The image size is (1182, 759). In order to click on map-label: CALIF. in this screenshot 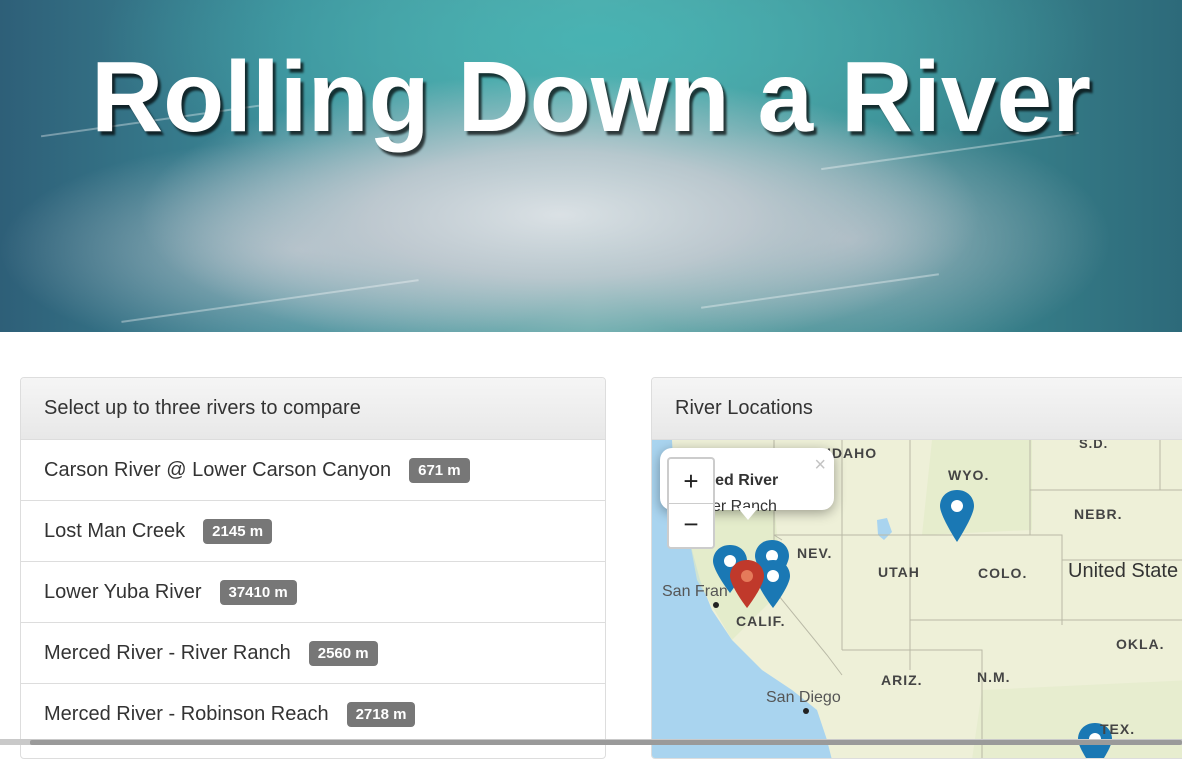, I will do `click(761, 621)`.